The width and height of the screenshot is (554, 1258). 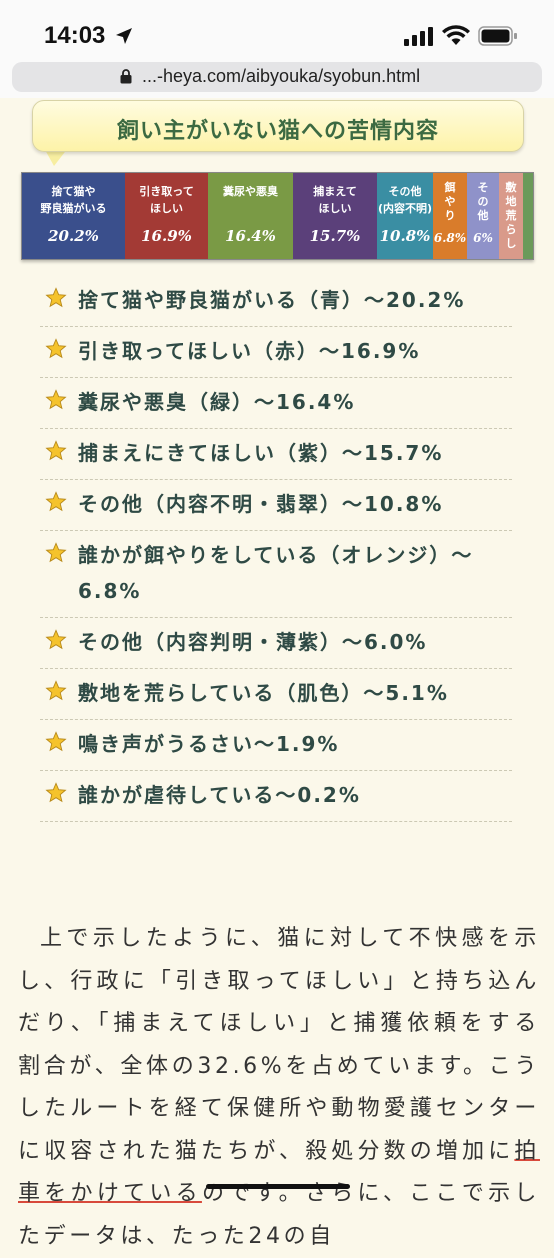 What do you see at coordinates (335, 191) in the screenshot?
I see `chart-label-line: 捕まえて` at bounding box center [335, 191].